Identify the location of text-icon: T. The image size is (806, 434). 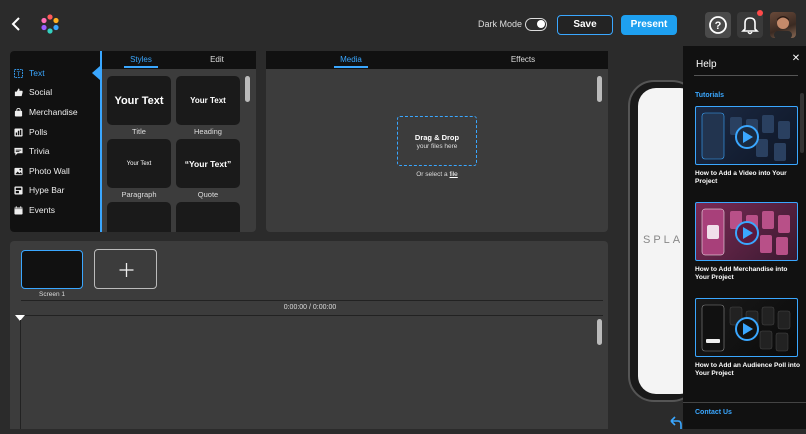
(18, 73).